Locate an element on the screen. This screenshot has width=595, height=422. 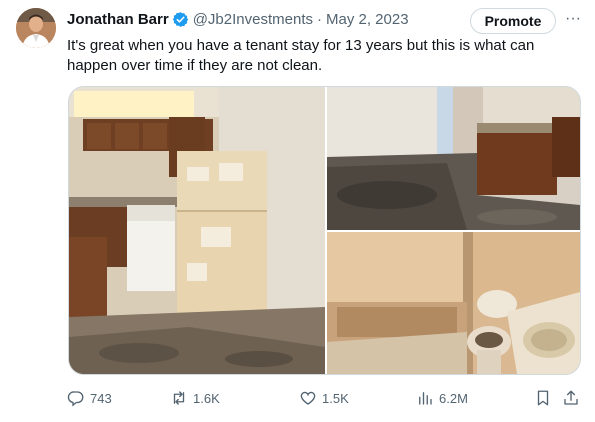
views-icon is located at coordinates (425, 398).